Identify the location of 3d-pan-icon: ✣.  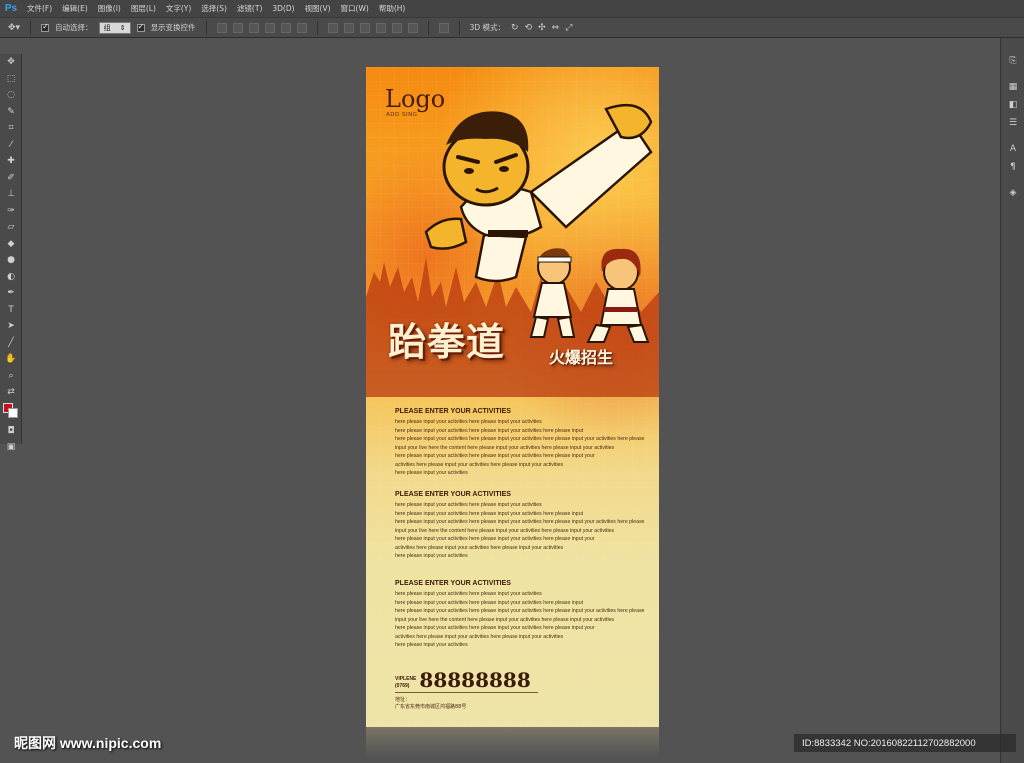
(542, 28).